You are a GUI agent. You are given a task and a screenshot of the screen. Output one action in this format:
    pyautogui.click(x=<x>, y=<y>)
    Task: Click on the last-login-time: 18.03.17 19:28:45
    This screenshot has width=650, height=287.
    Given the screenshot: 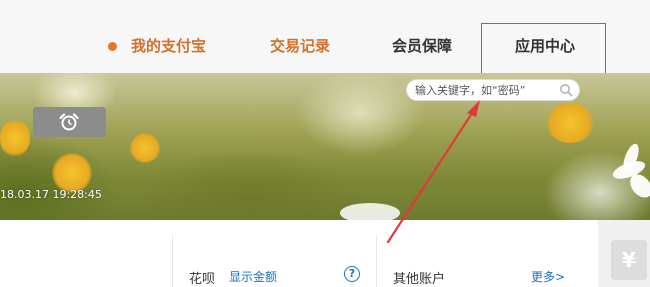 What is the action you would take?
    pyautogui.click(x=51, y=194)
    